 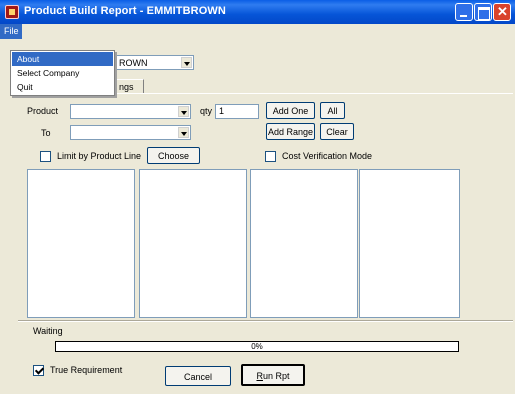 I want to click on qty-value: 1, so click(x=222, y=111).